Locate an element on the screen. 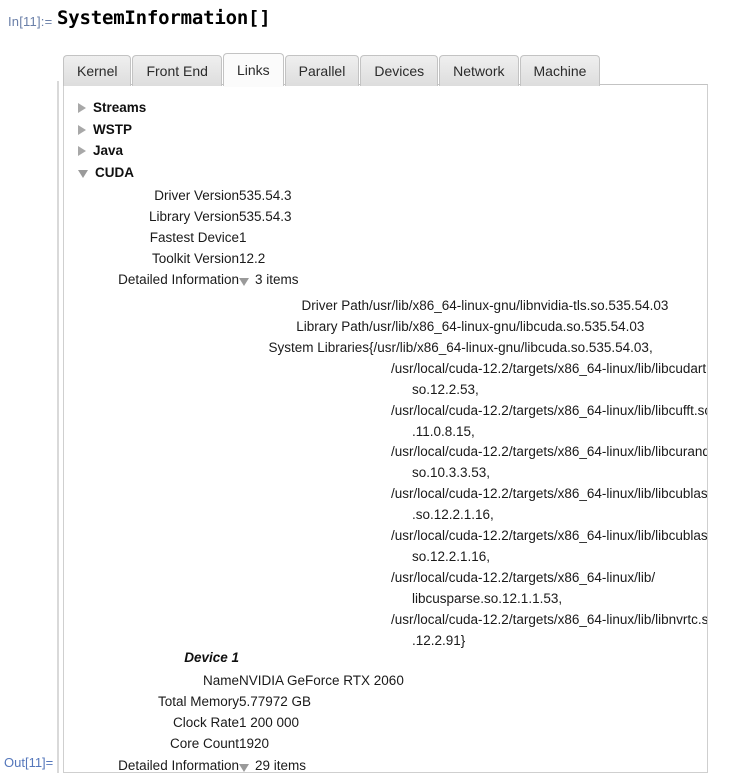 The height and width of the screenshot is (773, 732). tab-network: Network is located at coordinates (479, 70).